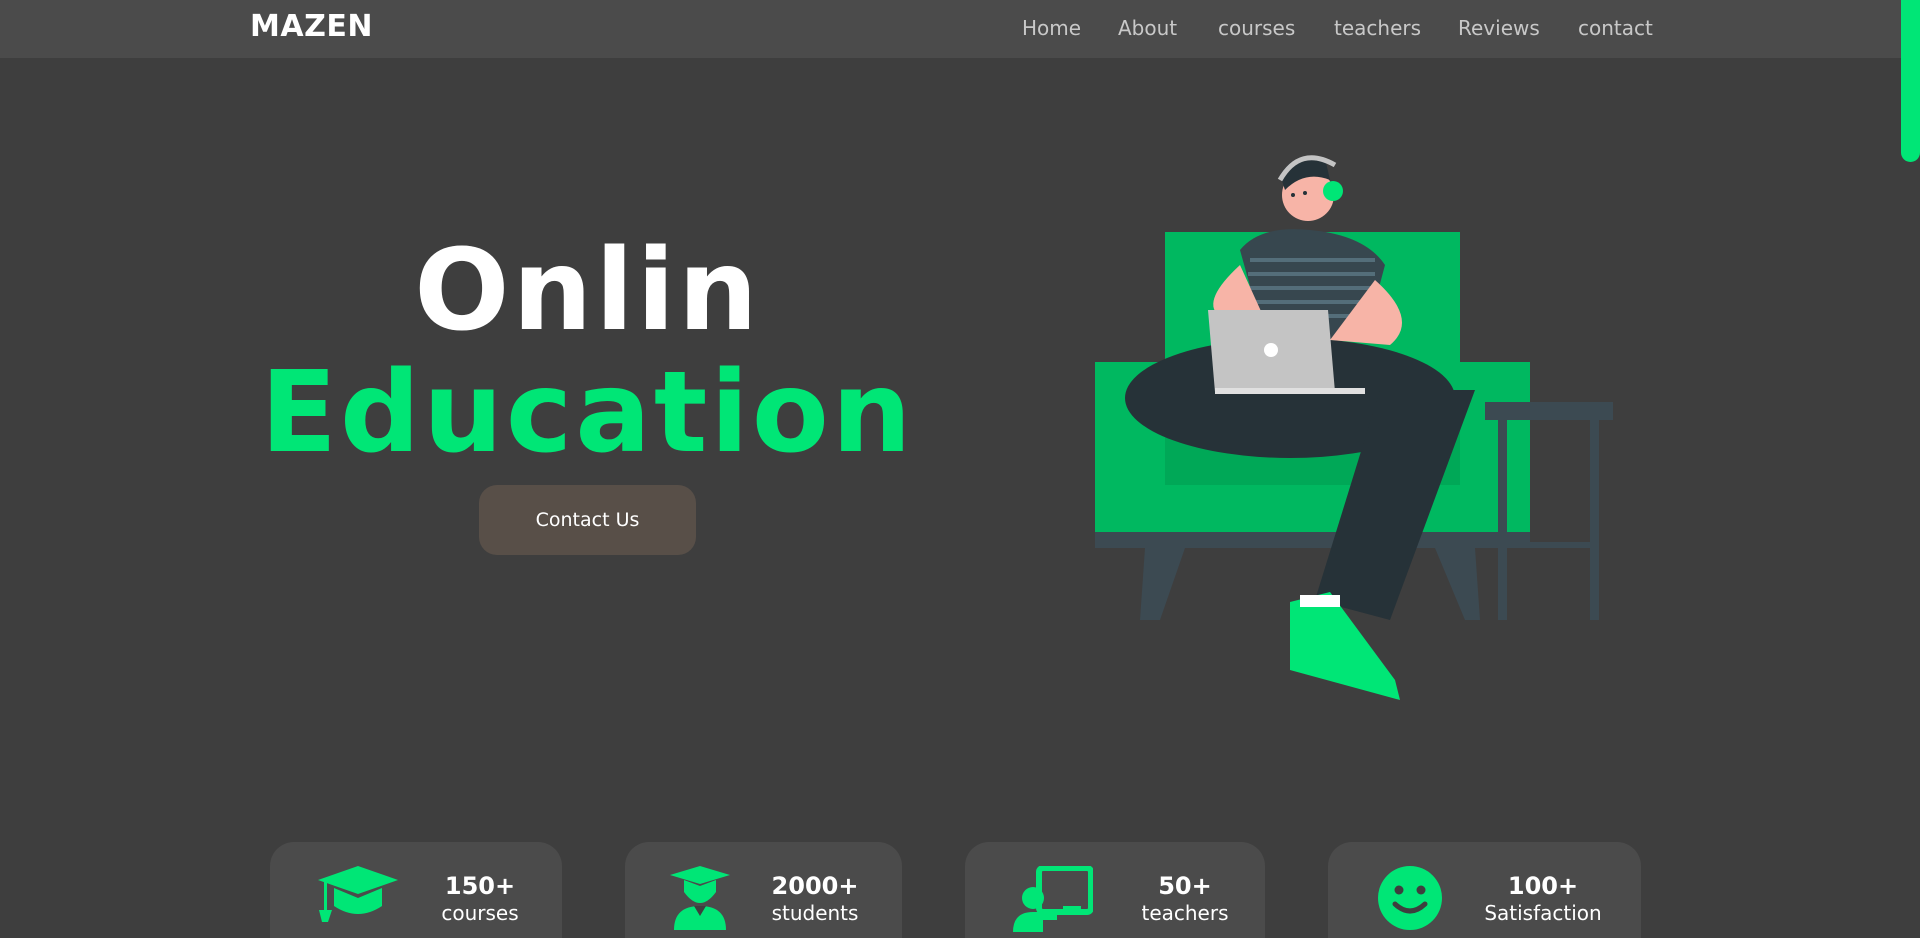  What do you see at coordinates (815, 912) in the screenshot?
I see `stat-label: students` at bounding box center [815, 912].